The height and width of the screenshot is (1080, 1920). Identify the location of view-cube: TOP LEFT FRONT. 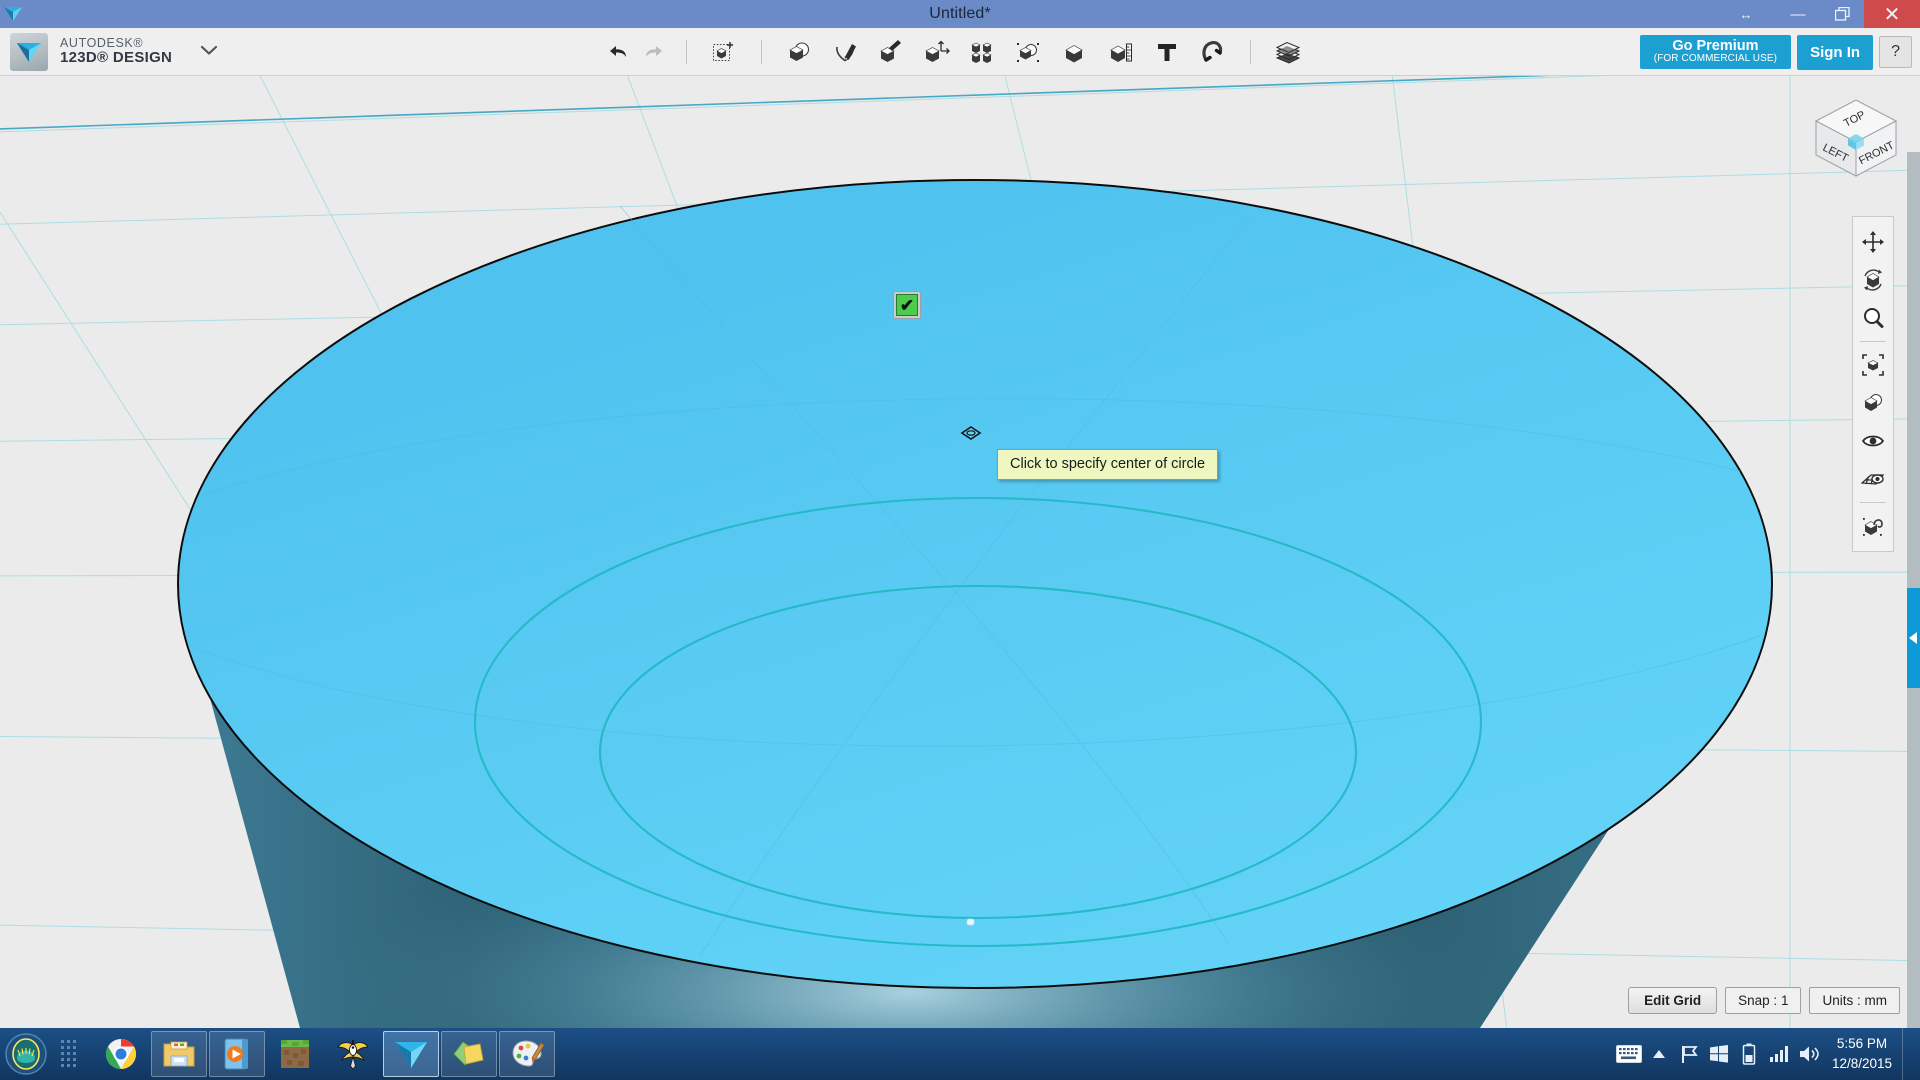
(1856, 138).